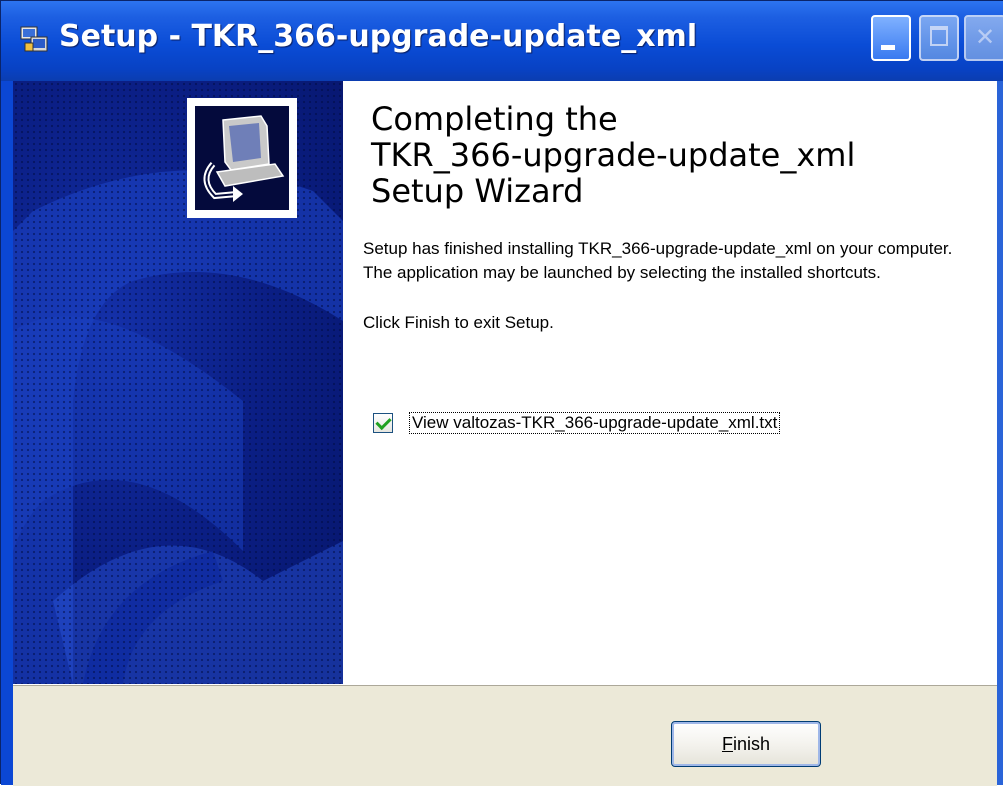 This screenshot has width=1003, height=786. I want to click on maximize-button, so click(939, 38).